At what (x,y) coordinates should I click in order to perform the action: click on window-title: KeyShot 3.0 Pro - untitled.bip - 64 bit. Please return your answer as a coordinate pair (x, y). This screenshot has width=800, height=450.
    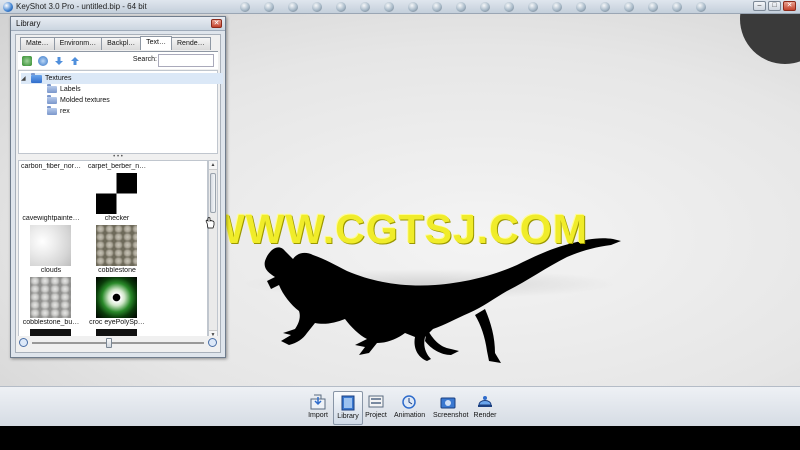
    Looking at the image, I should click on (81, 6).